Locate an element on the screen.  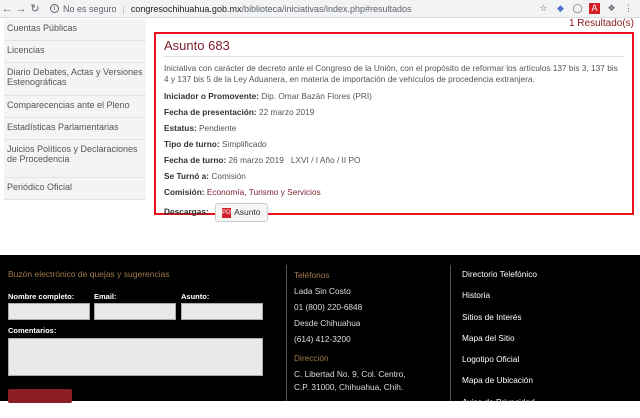
puzzle-icon: ❖ is located at coordinates (611, 8).